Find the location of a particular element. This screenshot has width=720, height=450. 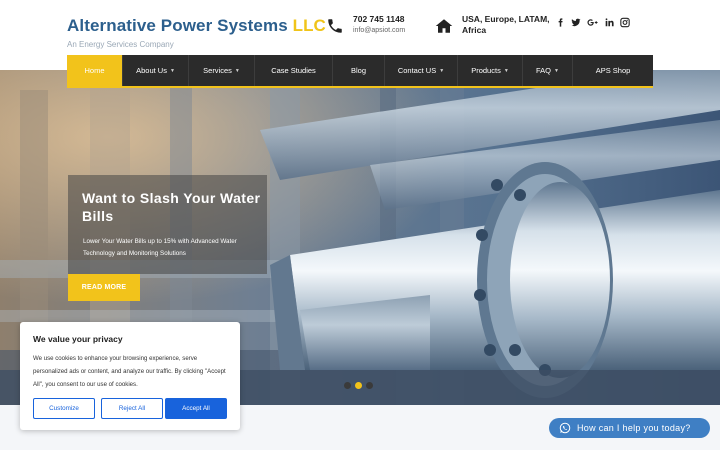

nav-accent-line is located at coordinates (360, 87).